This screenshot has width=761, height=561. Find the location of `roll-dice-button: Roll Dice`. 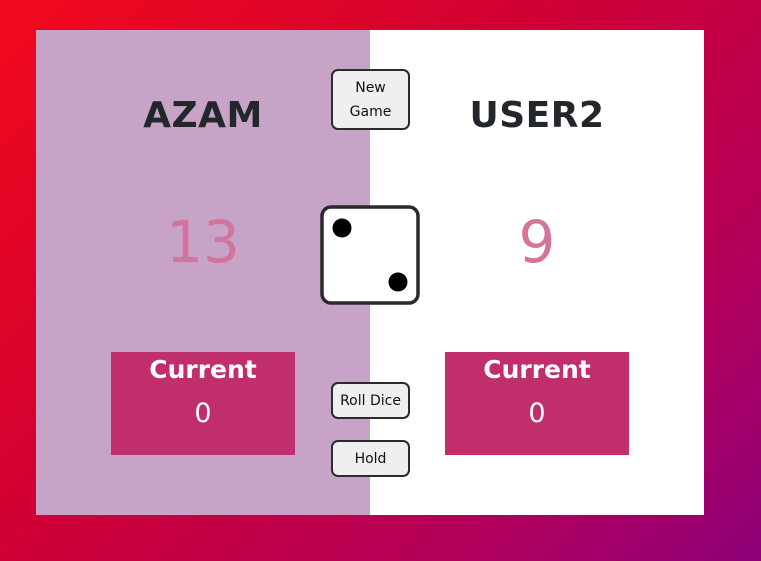

roll-dice-button: Roll Dice is located at coordinates (370, 400).